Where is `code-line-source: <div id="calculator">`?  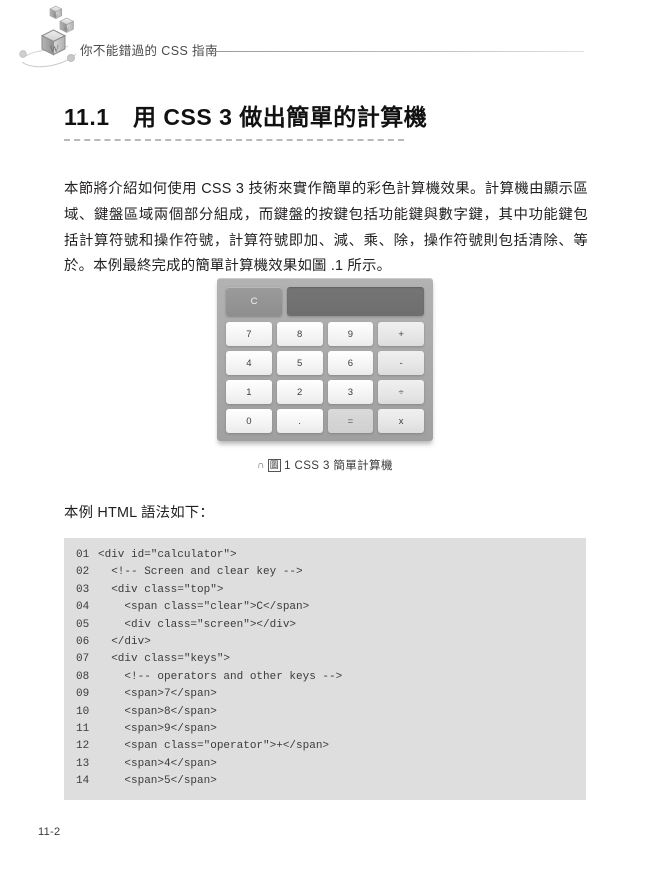
code-line-source: <div id="calculator"> is located at coordinates (167, 555).